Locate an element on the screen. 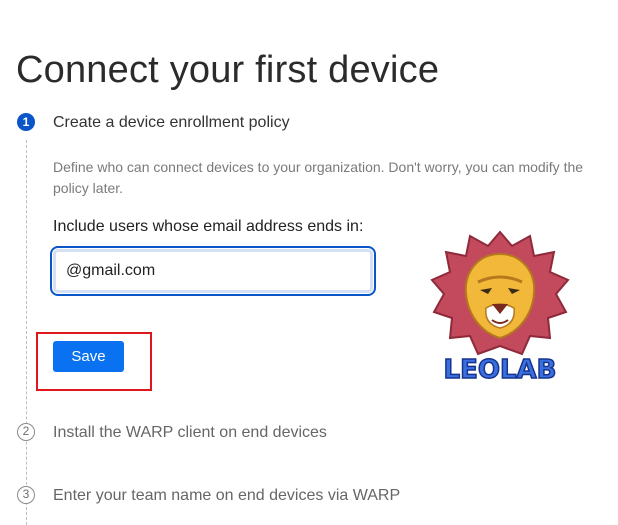 Image resolution: width=618 pixels, height=525 pixels. logo-wordmark: LEOLAB is located at coordinates (500, 370).